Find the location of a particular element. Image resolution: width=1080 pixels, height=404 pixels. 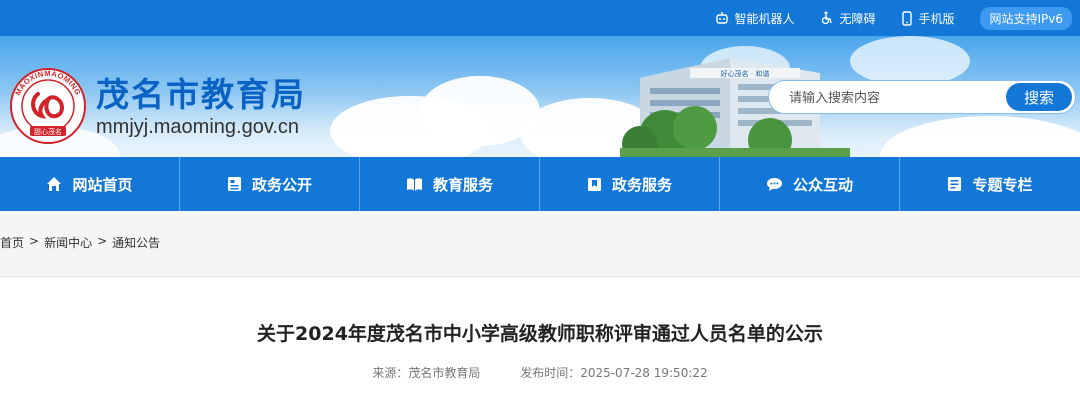

robot-link: 智能机器人 is located at coordinates (754, 18).